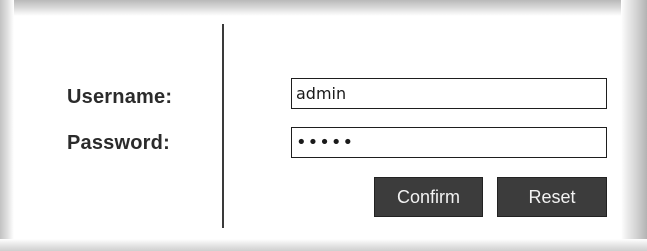  Describe the element at coordinates (118, 143) in the screenshot. I see `password-label: Password:` at that location.